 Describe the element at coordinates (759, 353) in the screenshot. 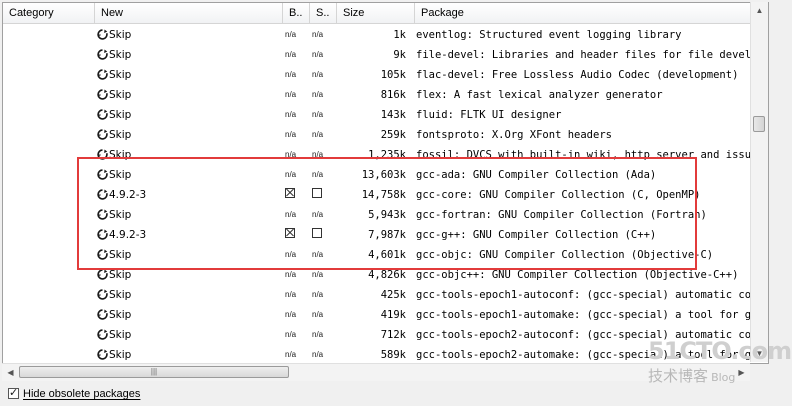

I see `scroll-down-arrow-icon: ▼` at that location.